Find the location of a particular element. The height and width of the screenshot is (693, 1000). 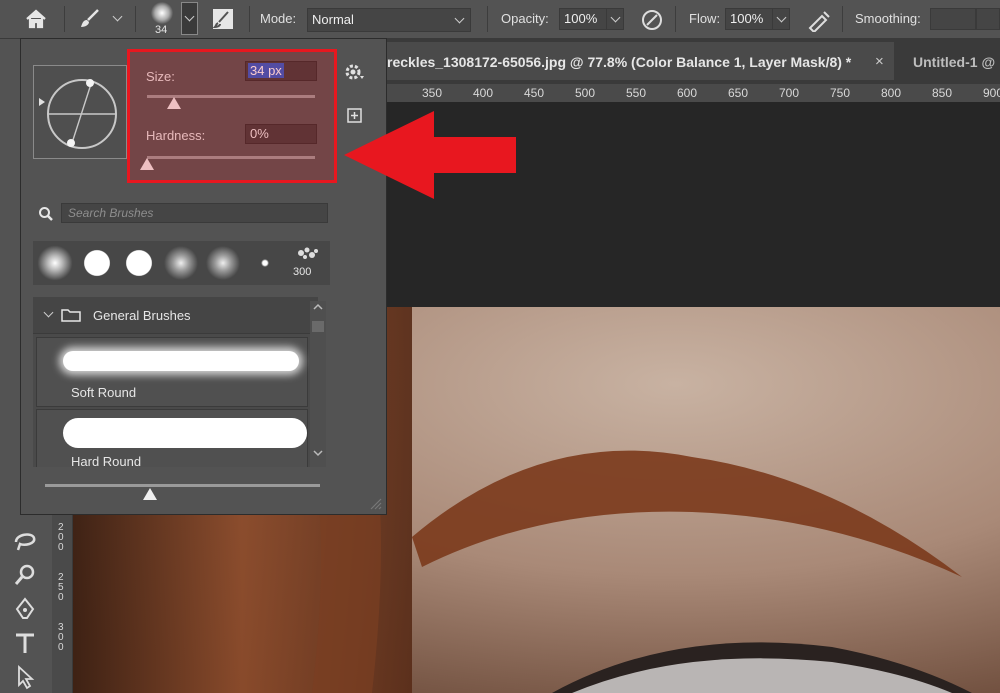

flow-input: 100% is located at coordinates (749, 19).